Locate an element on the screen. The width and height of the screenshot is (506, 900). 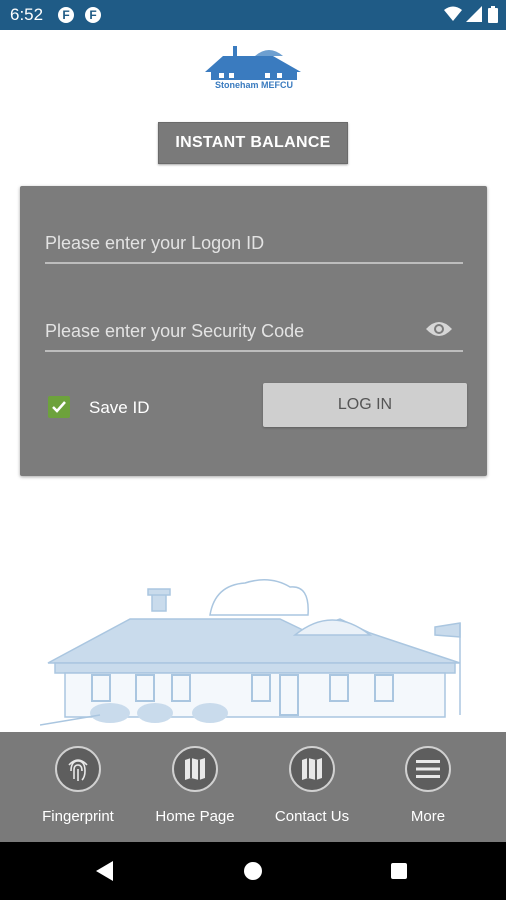
nav-contact-us: Contact Us is located at coordinates (312, 785).